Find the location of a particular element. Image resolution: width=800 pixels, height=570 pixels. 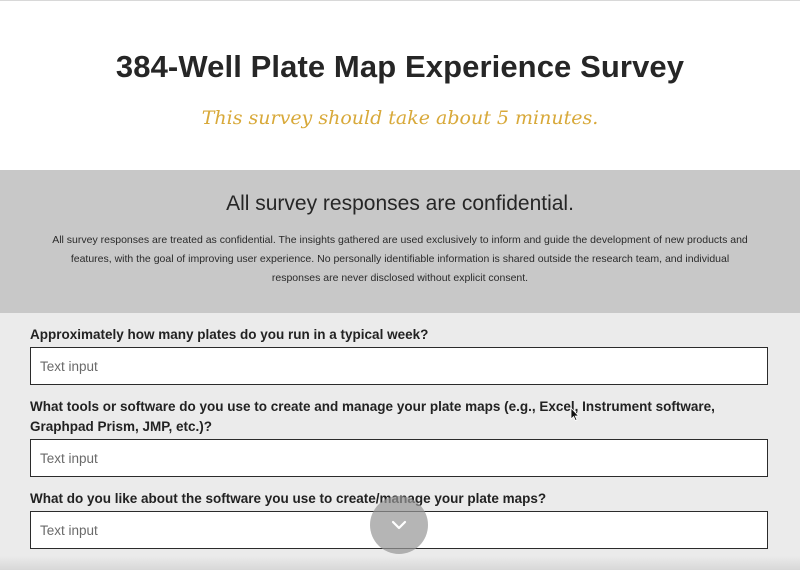

survey-duration-note: This survey should take about 5 minutes. is located at coordinates (400, 118).